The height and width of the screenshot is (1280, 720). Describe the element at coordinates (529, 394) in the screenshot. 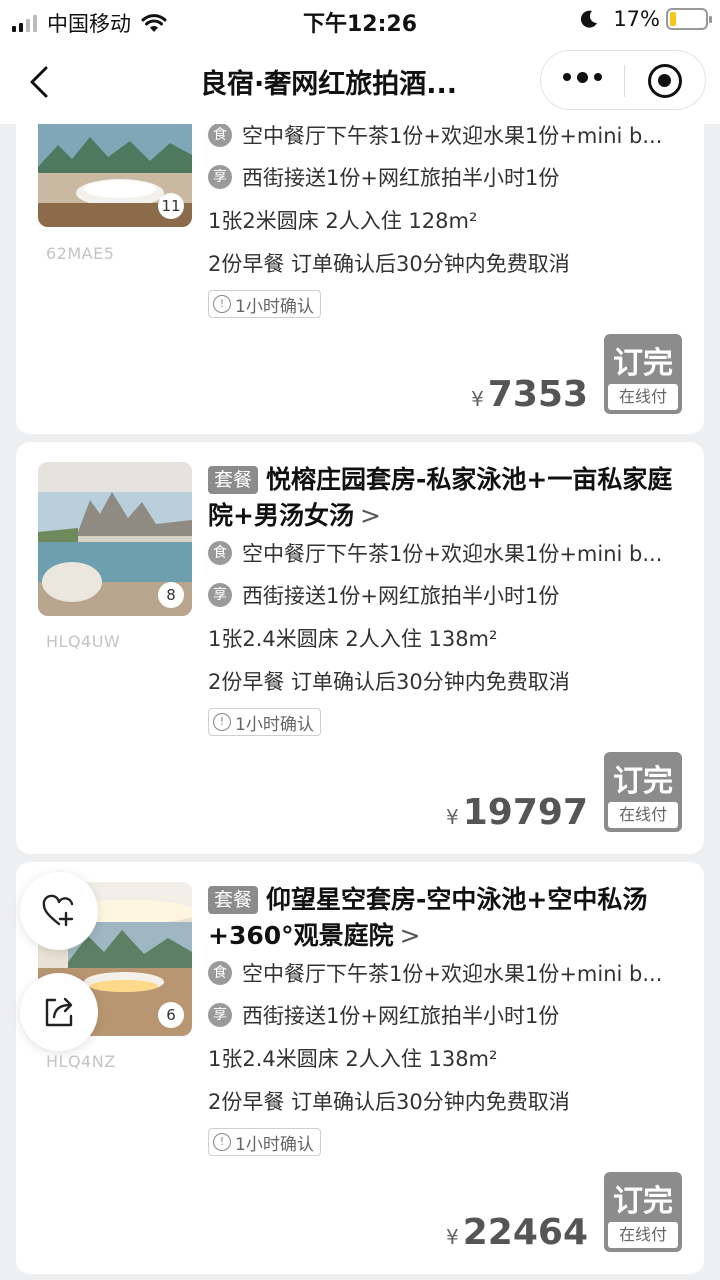

I see `room-price: ¥7353` at that location.